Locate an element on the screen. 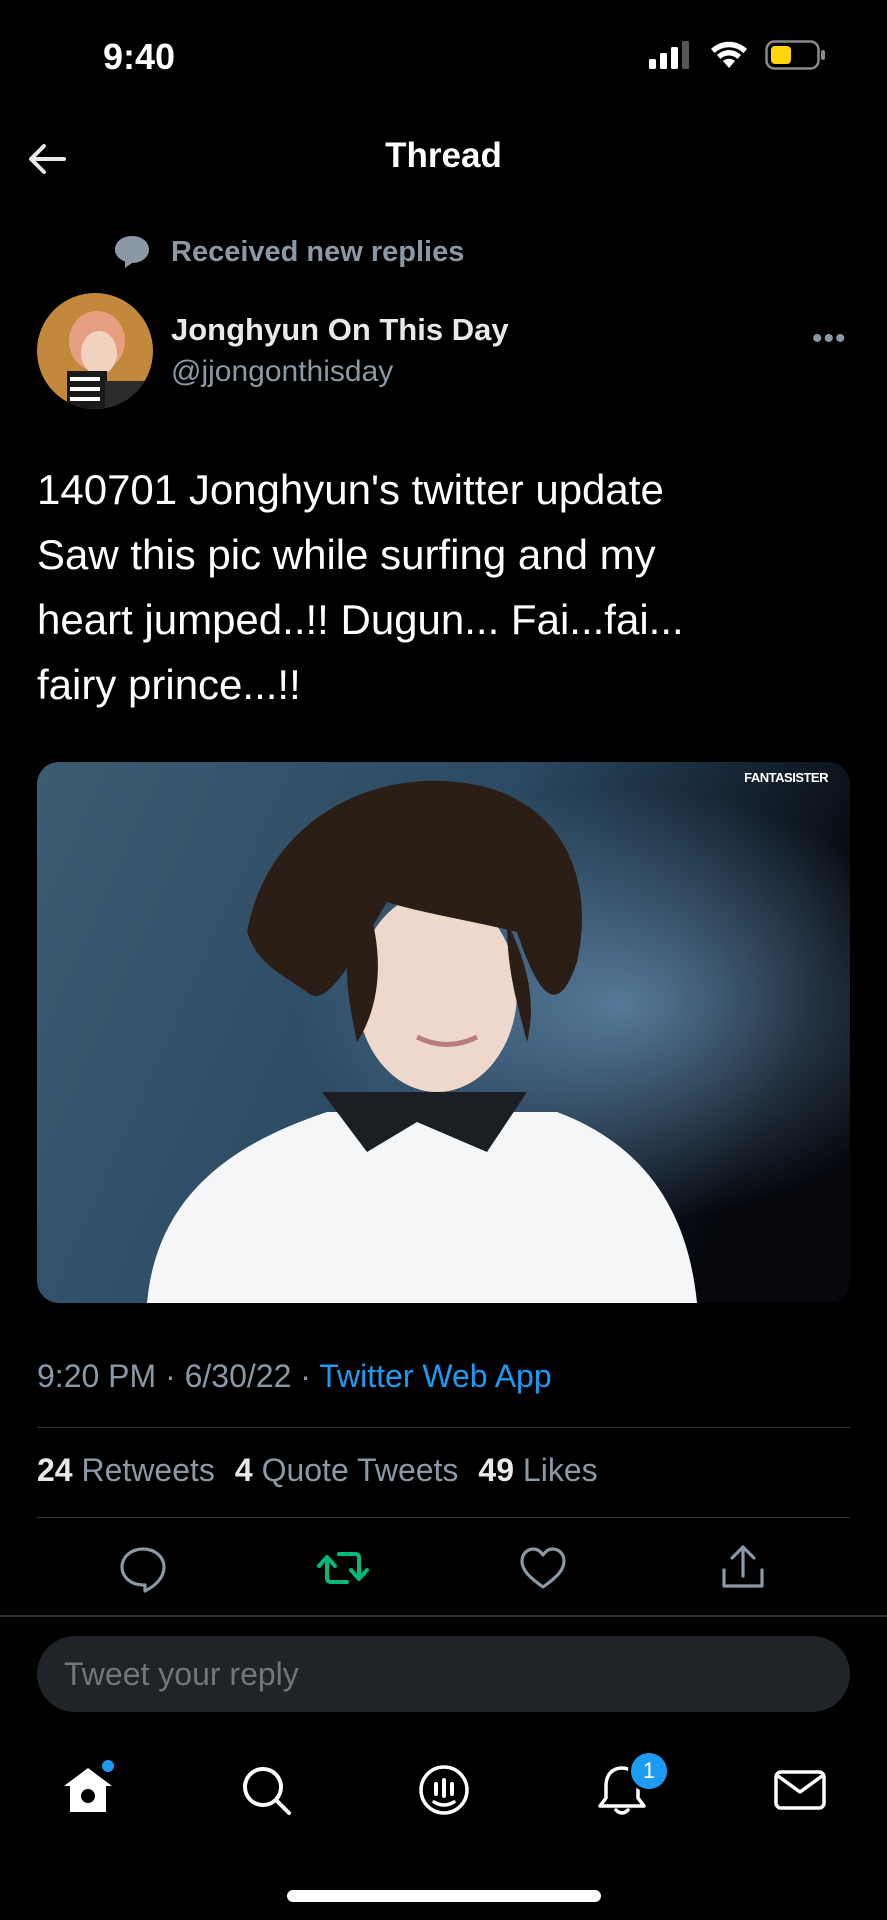 This screenshot has width=887, height=1920. retweets-stat: 24 Retweets is located at coordinates (126, 1470).